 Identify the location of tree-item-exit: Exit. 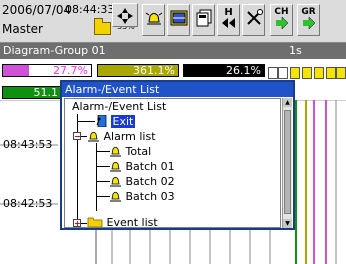
(115, 121).